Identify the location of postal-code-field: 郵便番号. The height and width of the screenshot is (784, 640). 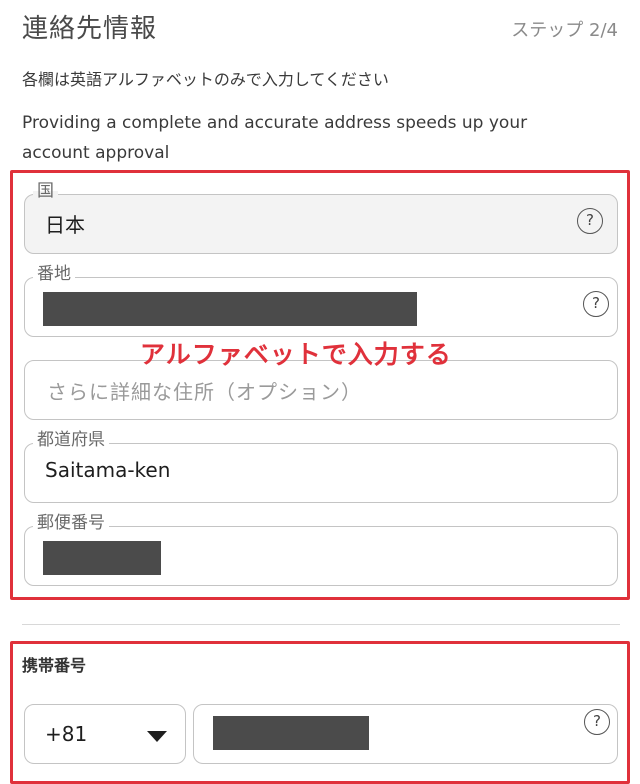
(321, 549).